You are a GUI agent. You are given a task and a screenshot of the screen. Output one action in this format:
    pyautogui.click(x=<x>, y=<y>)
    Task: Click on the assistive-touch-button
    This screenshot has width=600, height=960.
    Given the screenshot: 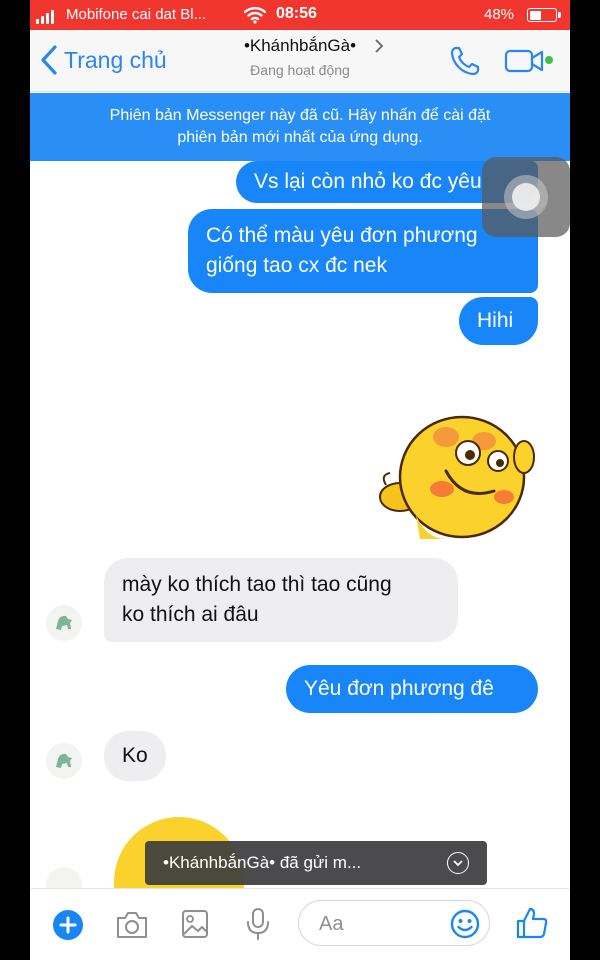 What is the action you would take?
    pyautogui.click(x=526, y=197)
    